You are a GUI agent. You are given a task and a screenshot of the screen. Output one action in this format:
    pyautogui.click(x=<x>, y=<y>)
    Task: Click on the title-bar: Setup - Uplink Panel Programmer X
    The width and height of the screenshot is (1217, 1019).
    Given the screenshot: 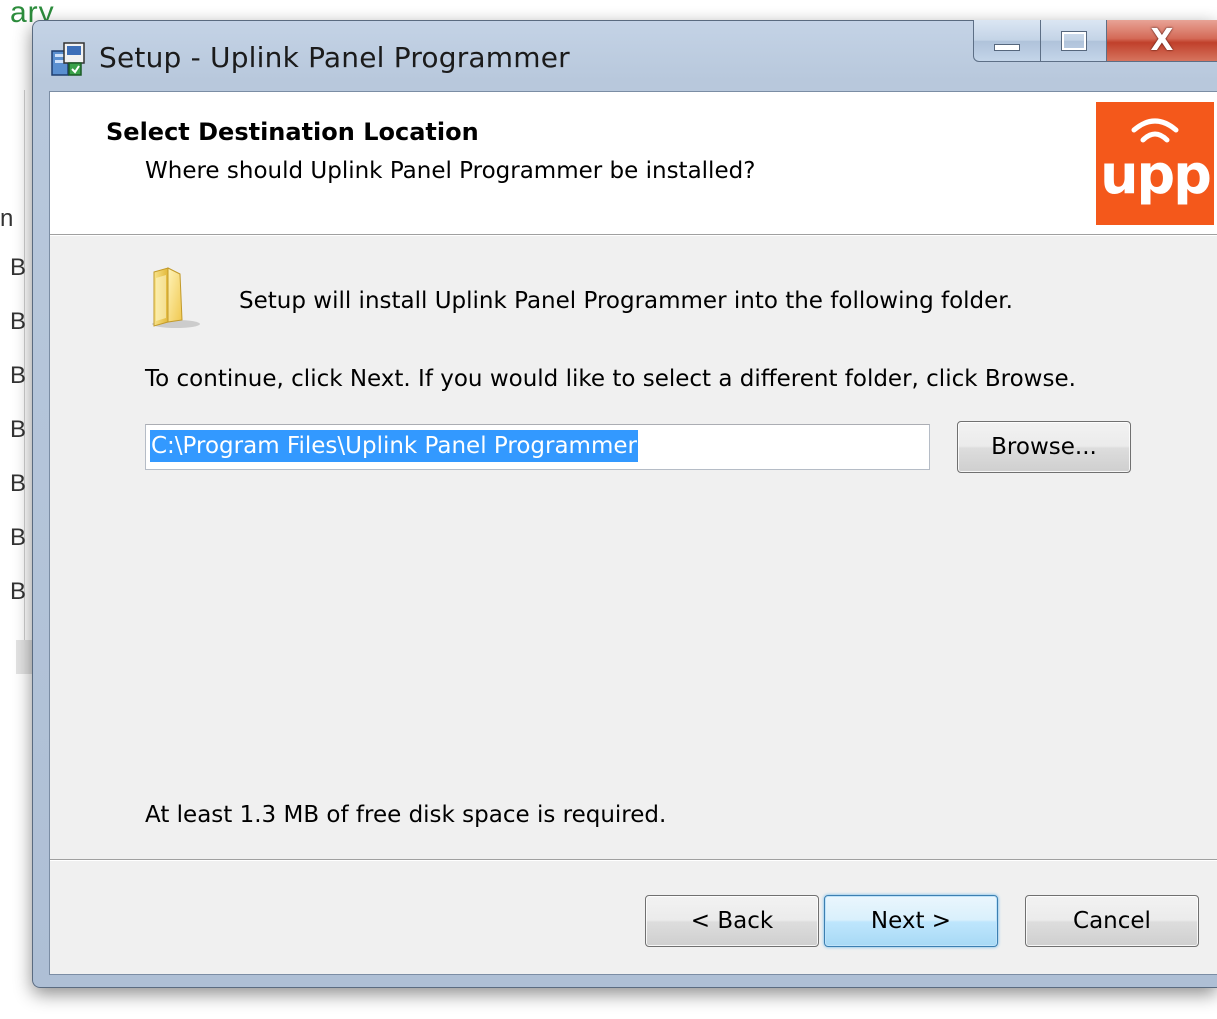 What is the action you would take?
    pyautogui.click(x=625, y=55)
    